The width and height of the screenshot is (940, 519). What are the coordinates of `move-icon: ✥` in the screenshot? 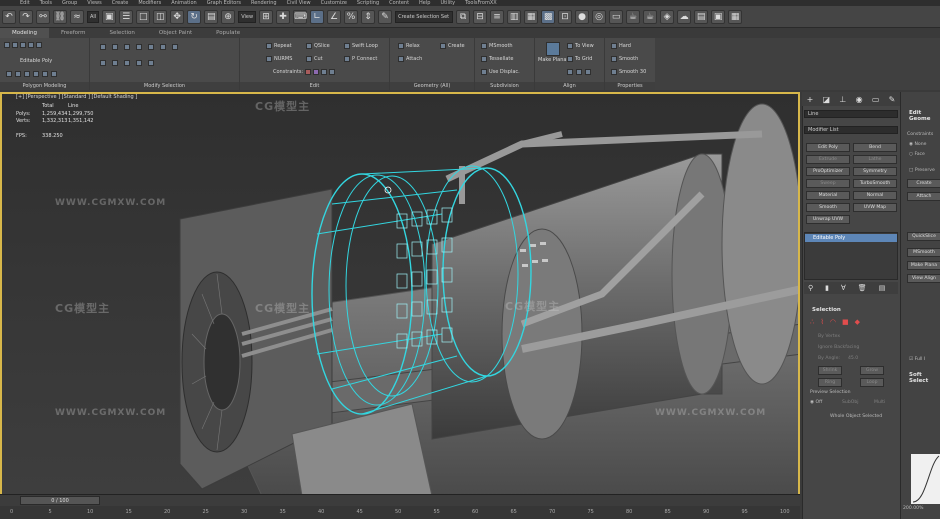 It's located at (177, 16).